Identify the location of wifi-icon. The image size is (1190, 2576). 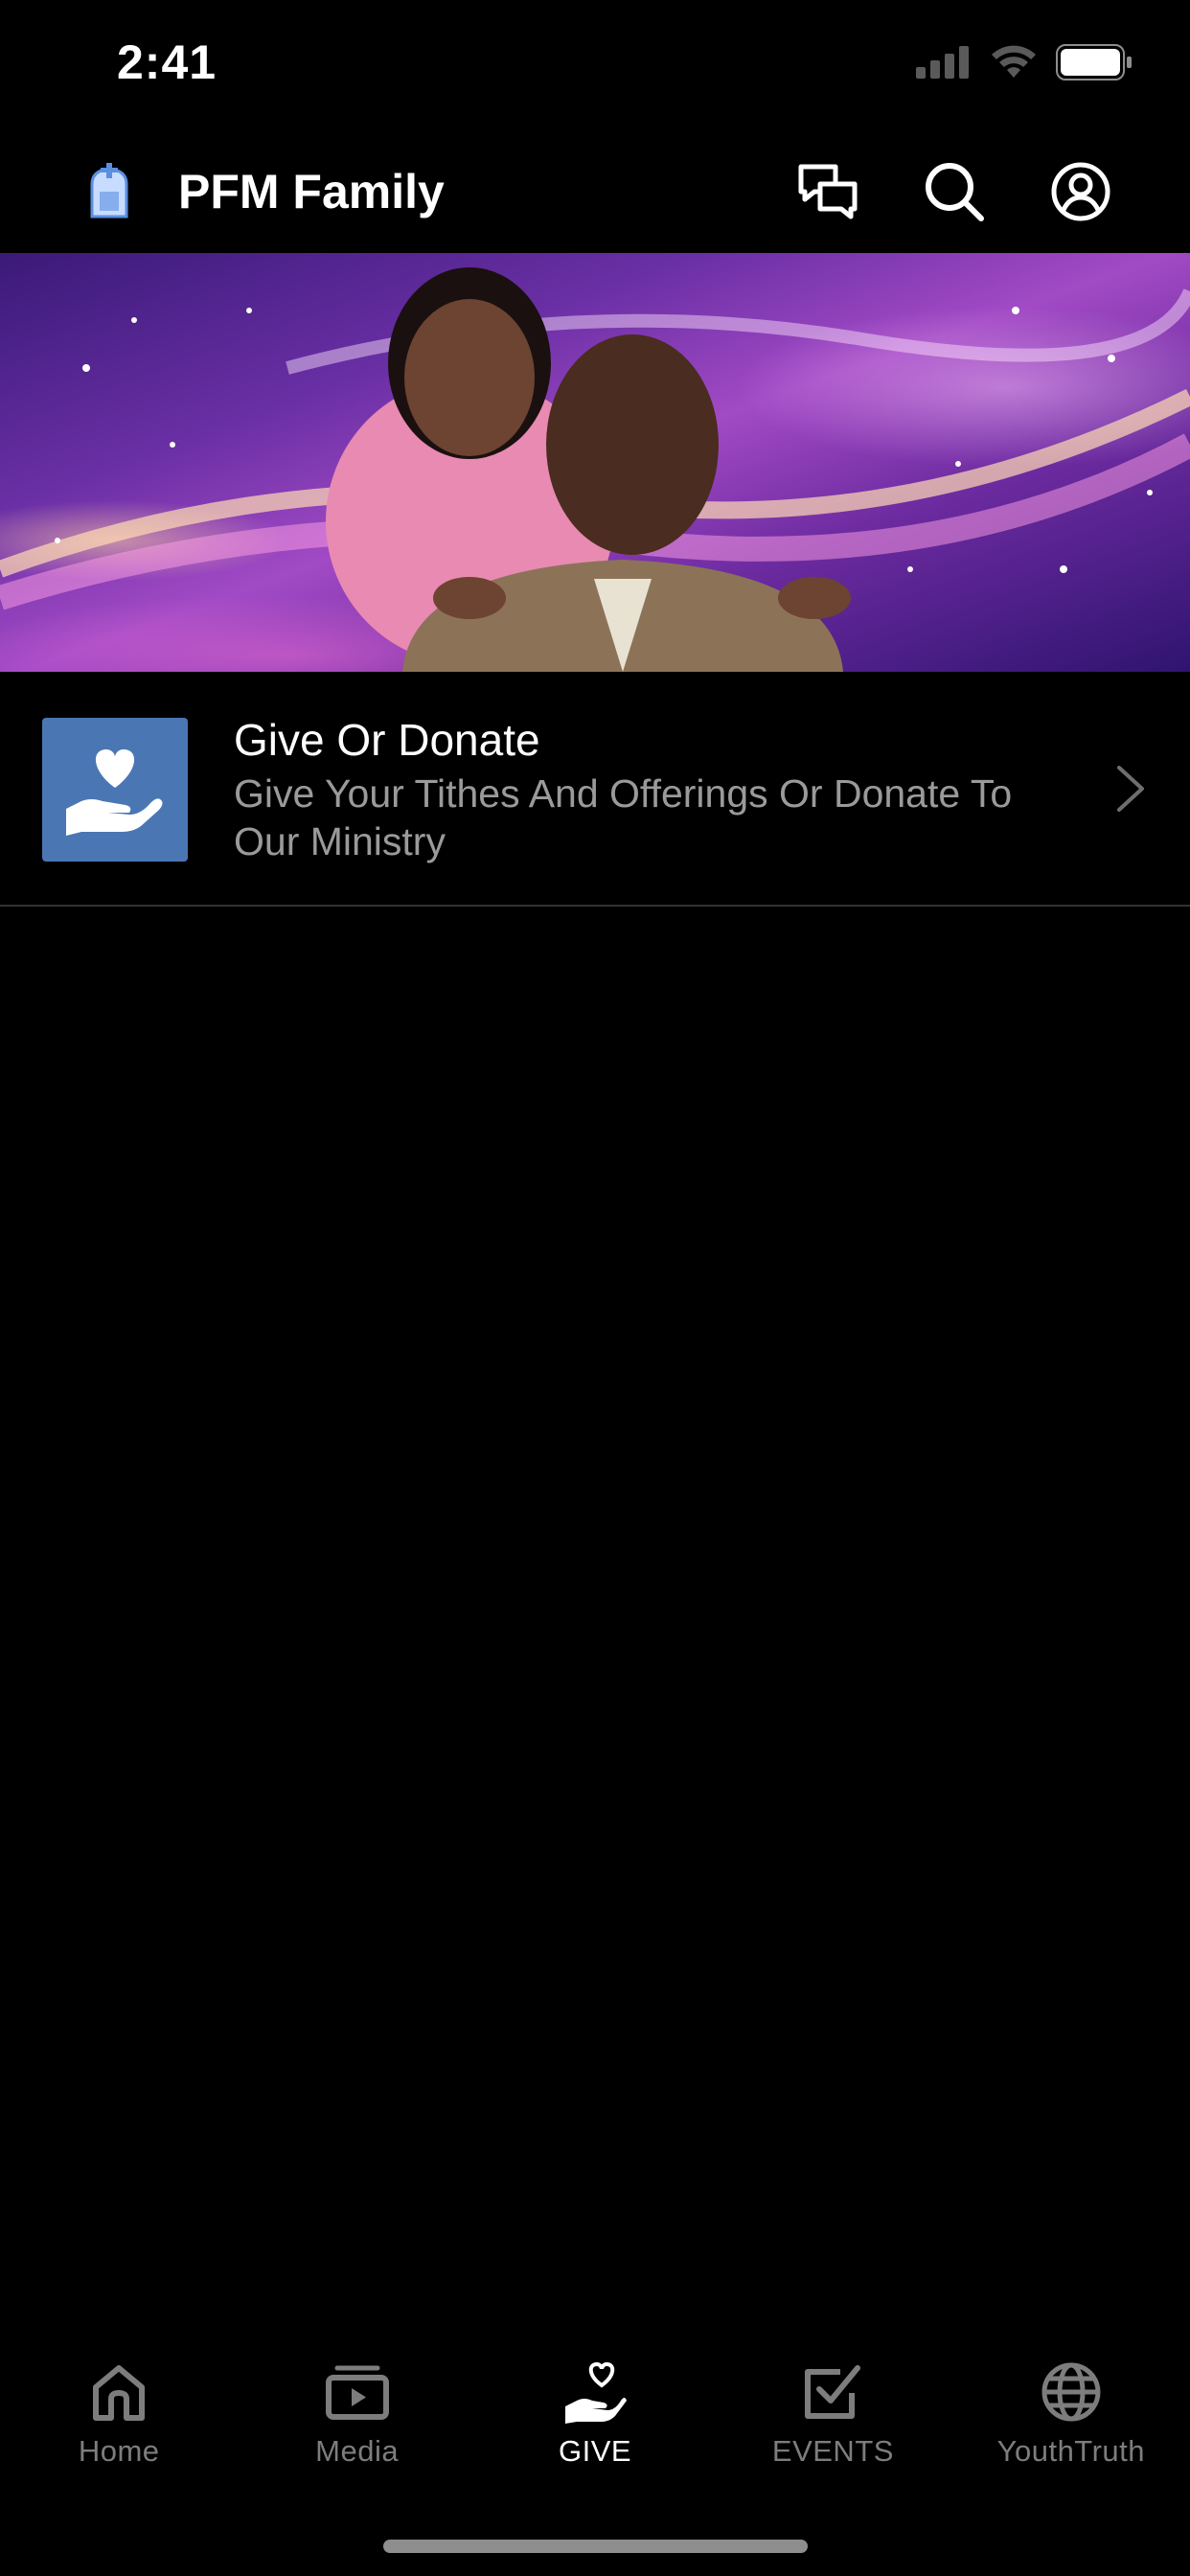
(1014, 62).